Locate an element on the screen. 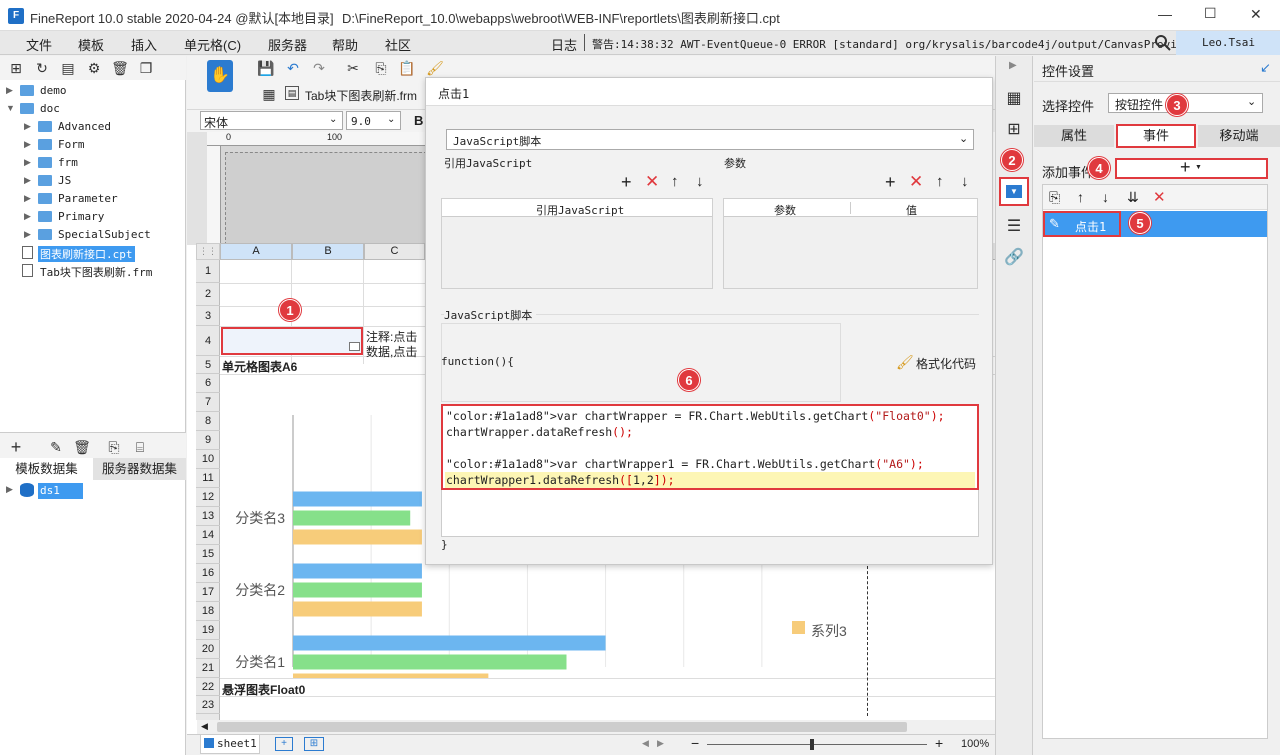  add-poly-icon: ⊞ is located at coordinates (314, 744).